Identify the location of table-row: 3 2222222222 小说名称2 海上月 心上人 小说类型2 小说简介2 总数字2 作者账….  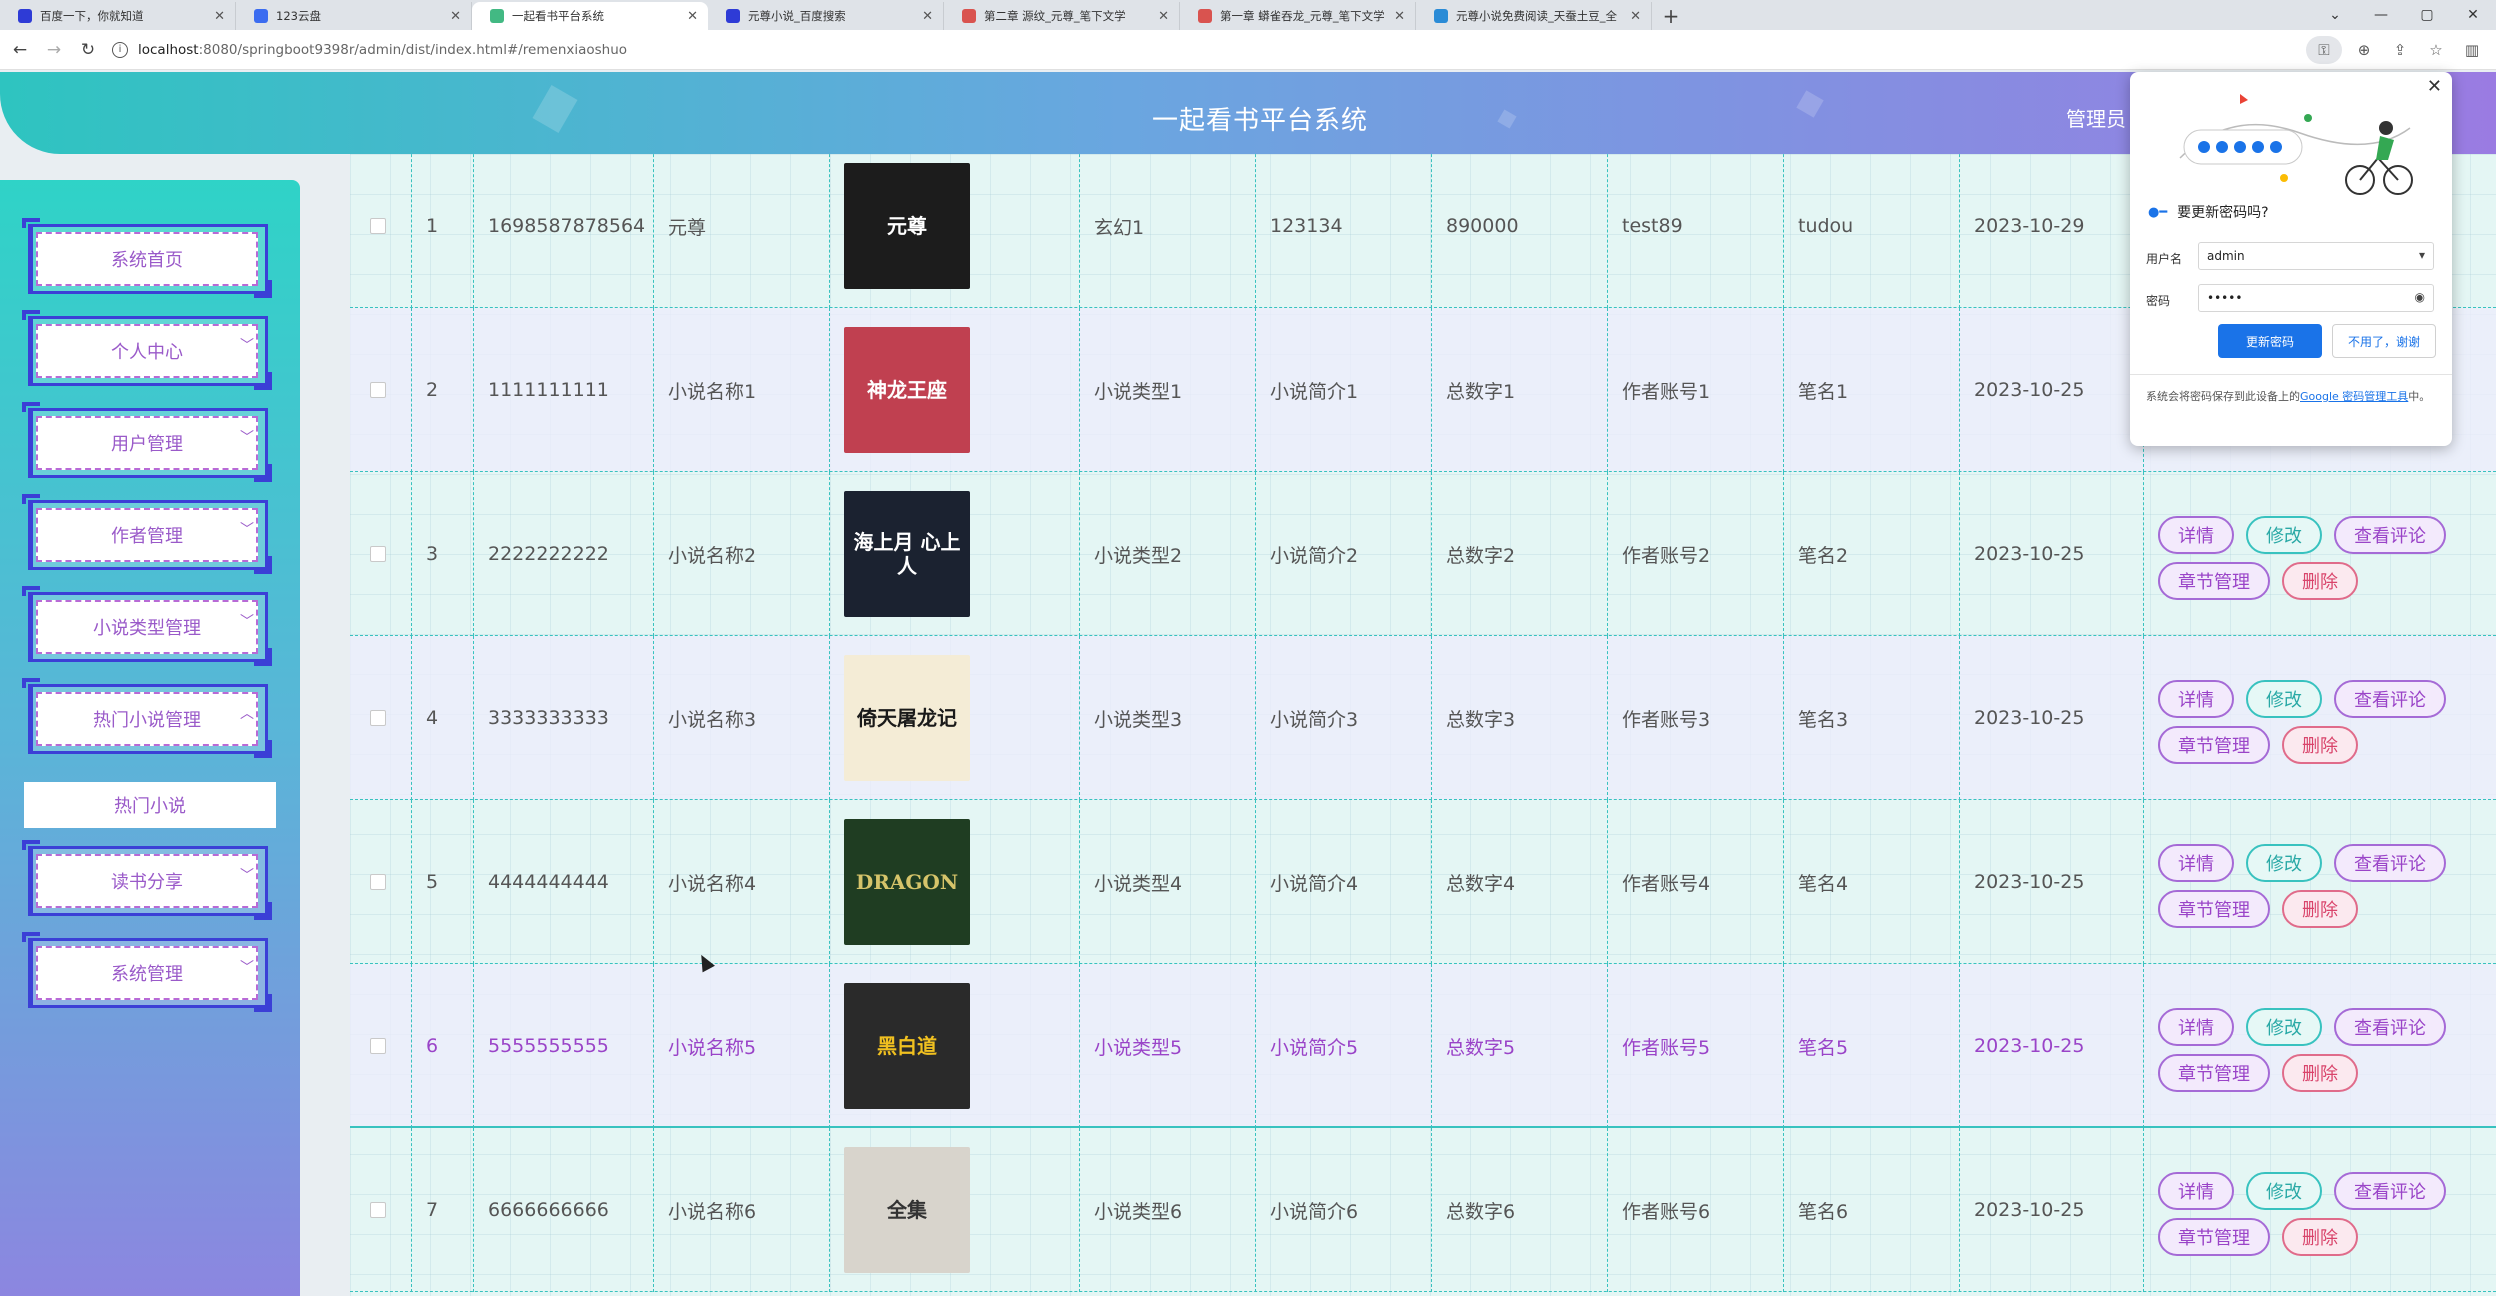
(1423, 554).